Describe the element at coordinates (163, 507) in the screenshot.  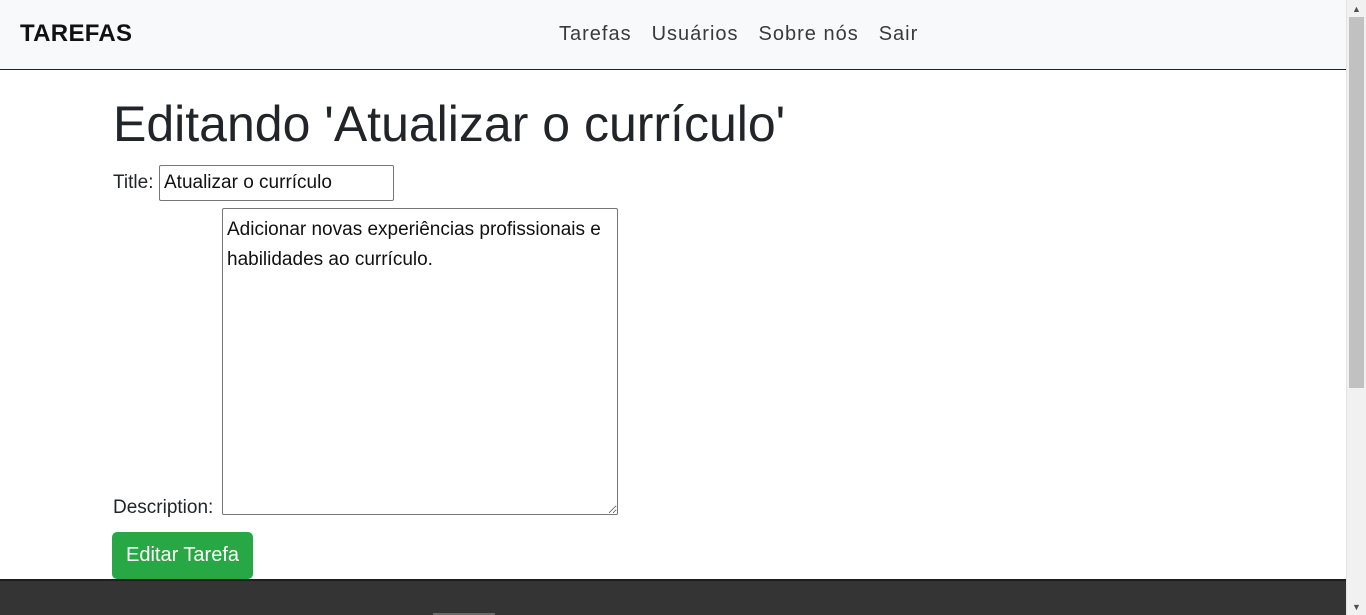
I see `description-label: Description:` at that location.